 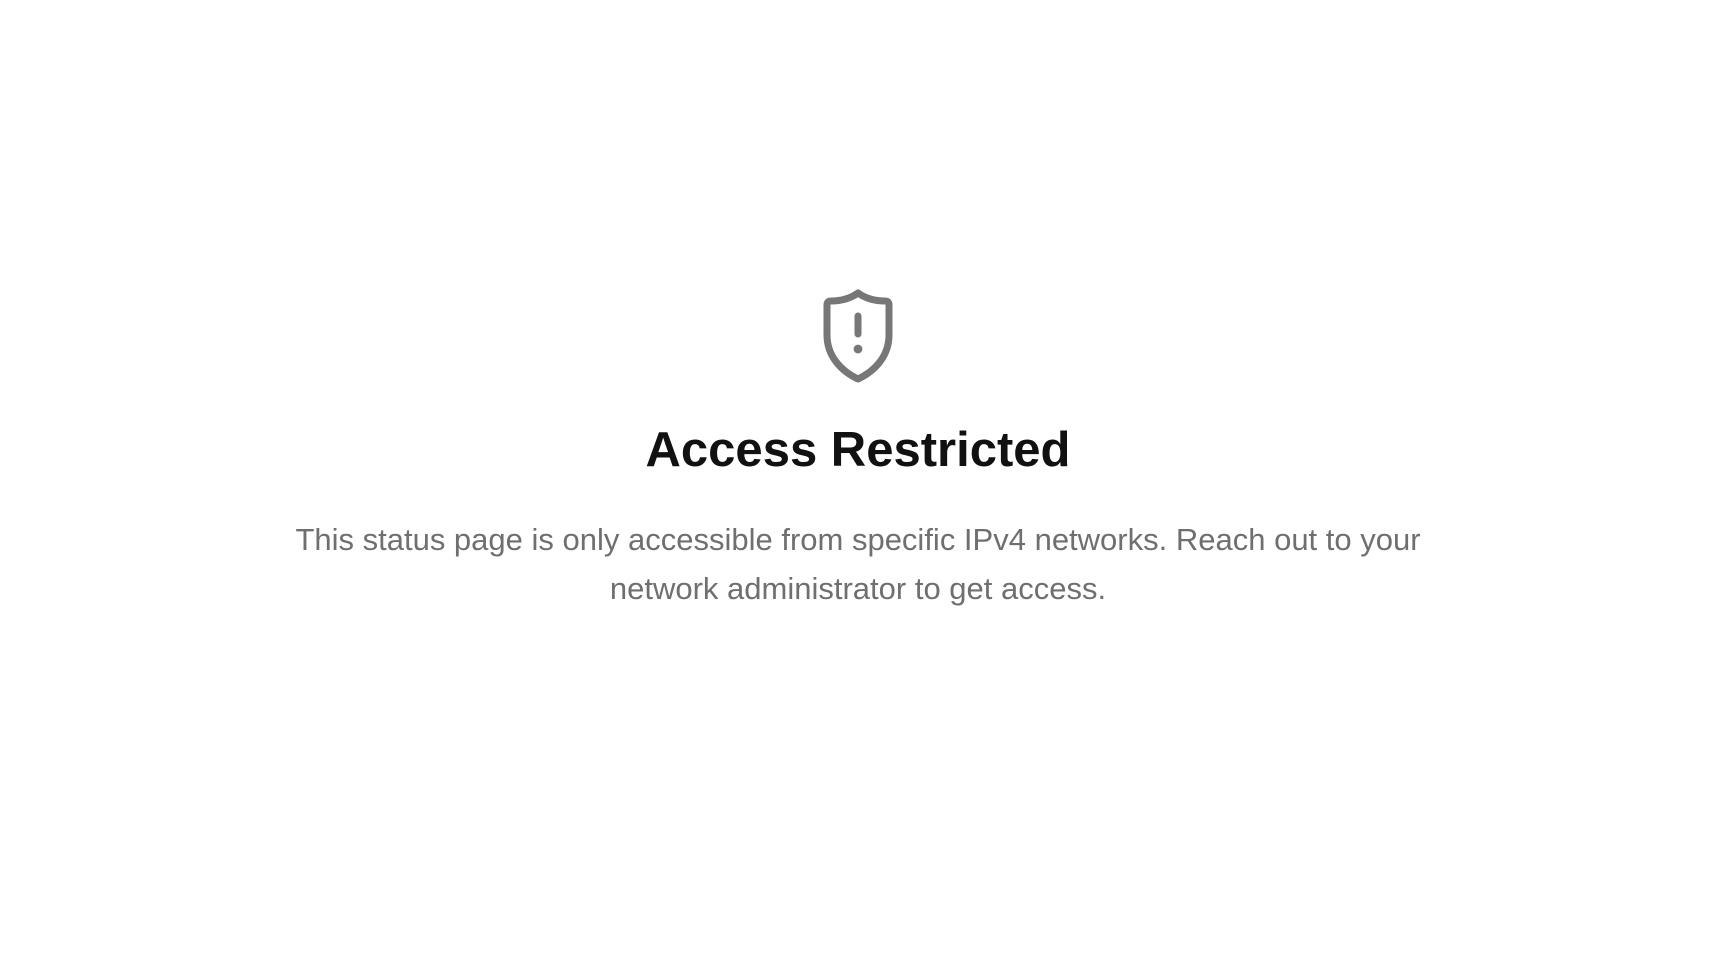 What do you see at coordinates (858, 450) in the screenshot?
I see `page-title: Access Restricted` at bounding box center [858, 450].